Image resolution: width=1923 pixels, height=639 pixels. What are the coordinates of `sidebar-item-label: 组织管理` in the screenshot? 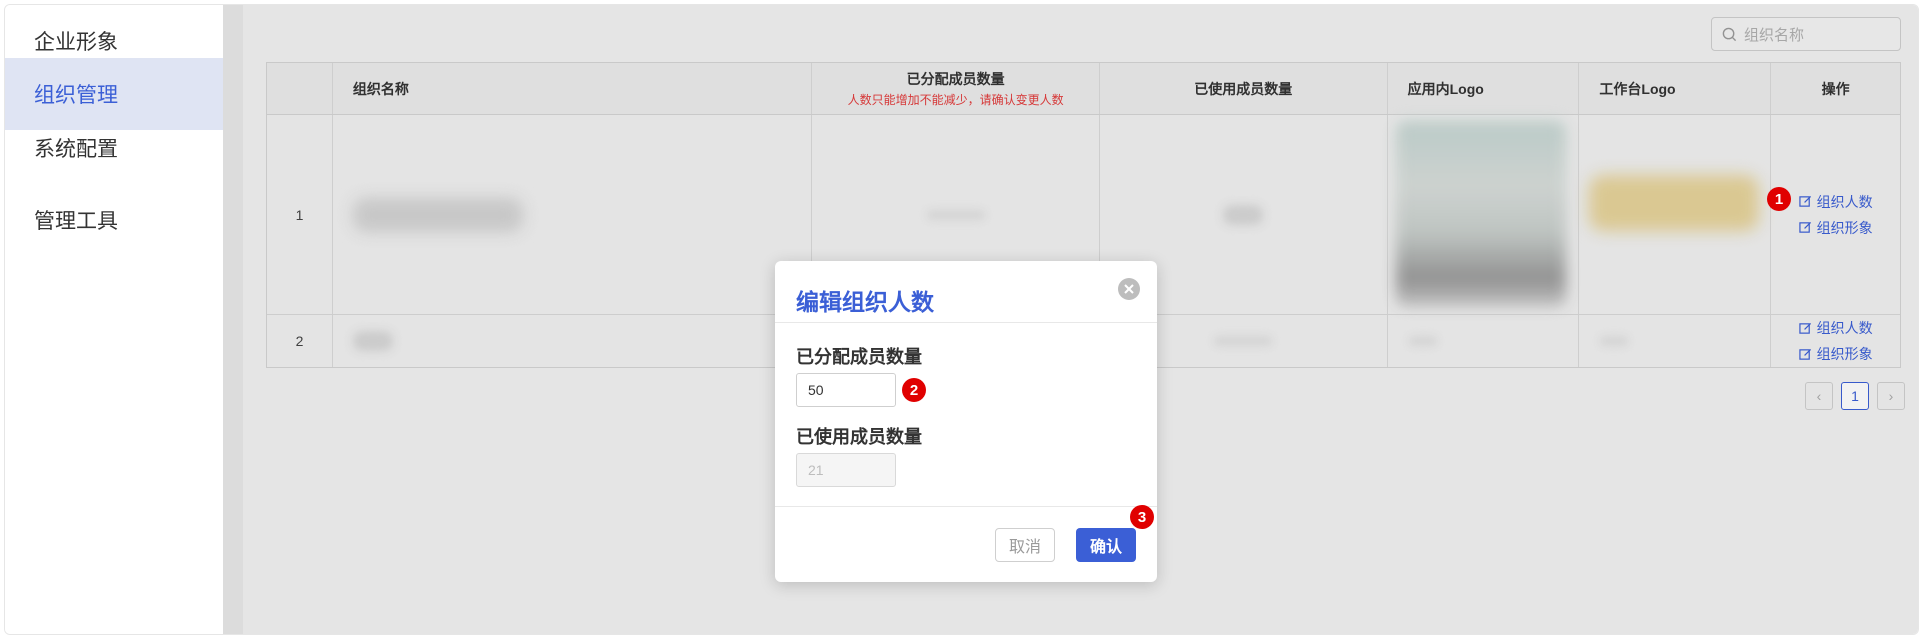 It's located at (76, 95).